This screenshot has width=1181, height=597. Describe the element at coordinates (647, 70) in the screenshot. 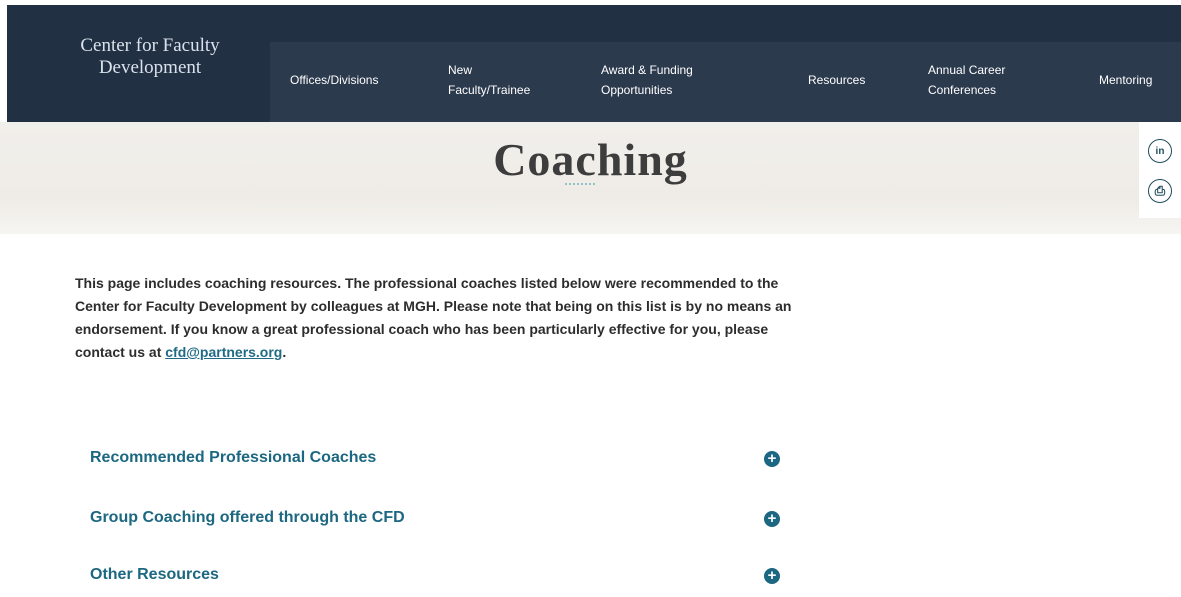

I see `nav-label: Award & Funding` at that location.